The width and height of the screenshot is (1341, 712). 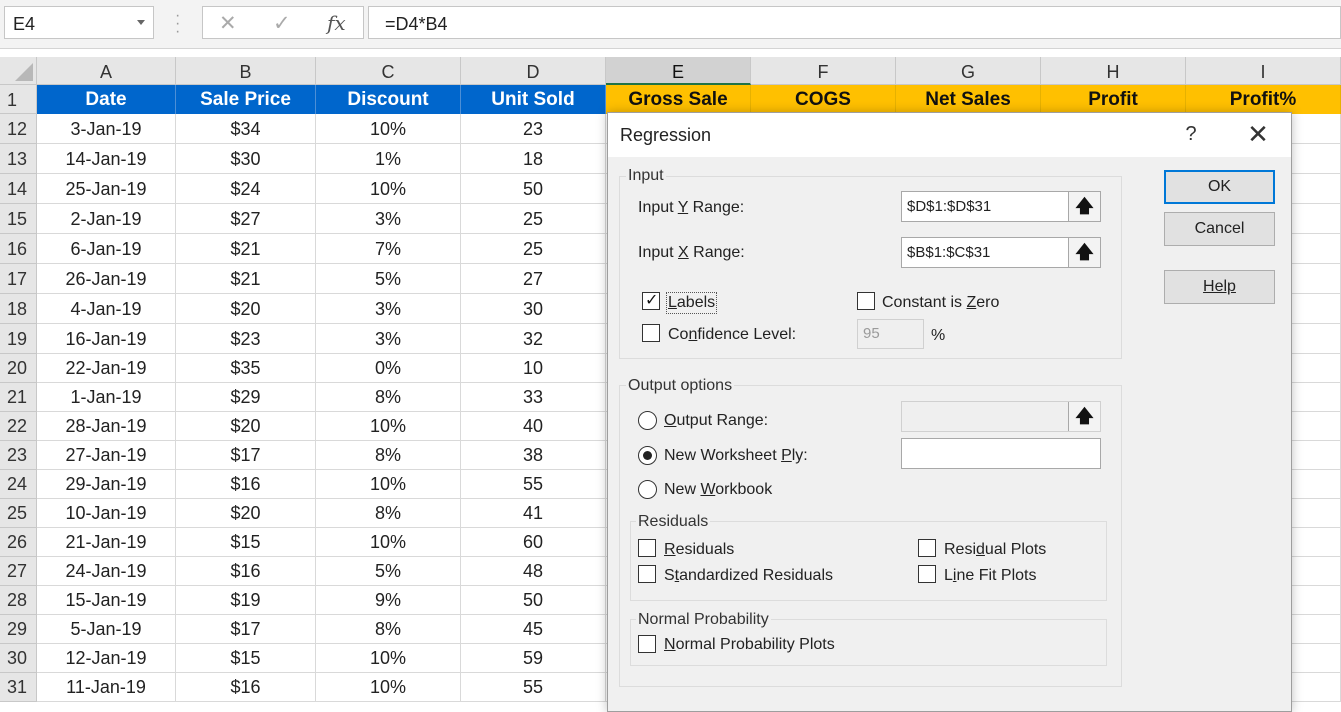 What do you see at coordinates (246, 219) in the screenshot?
I see `table-cell: $27` at bounding box center [246, 219].